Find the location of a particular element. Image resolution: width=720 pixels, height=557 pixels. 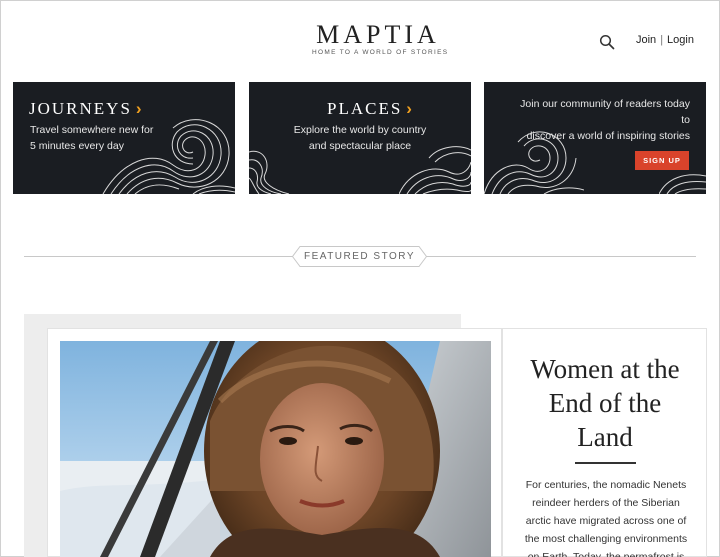

auth-links: Join | Login is located at coordinates (665, 40).